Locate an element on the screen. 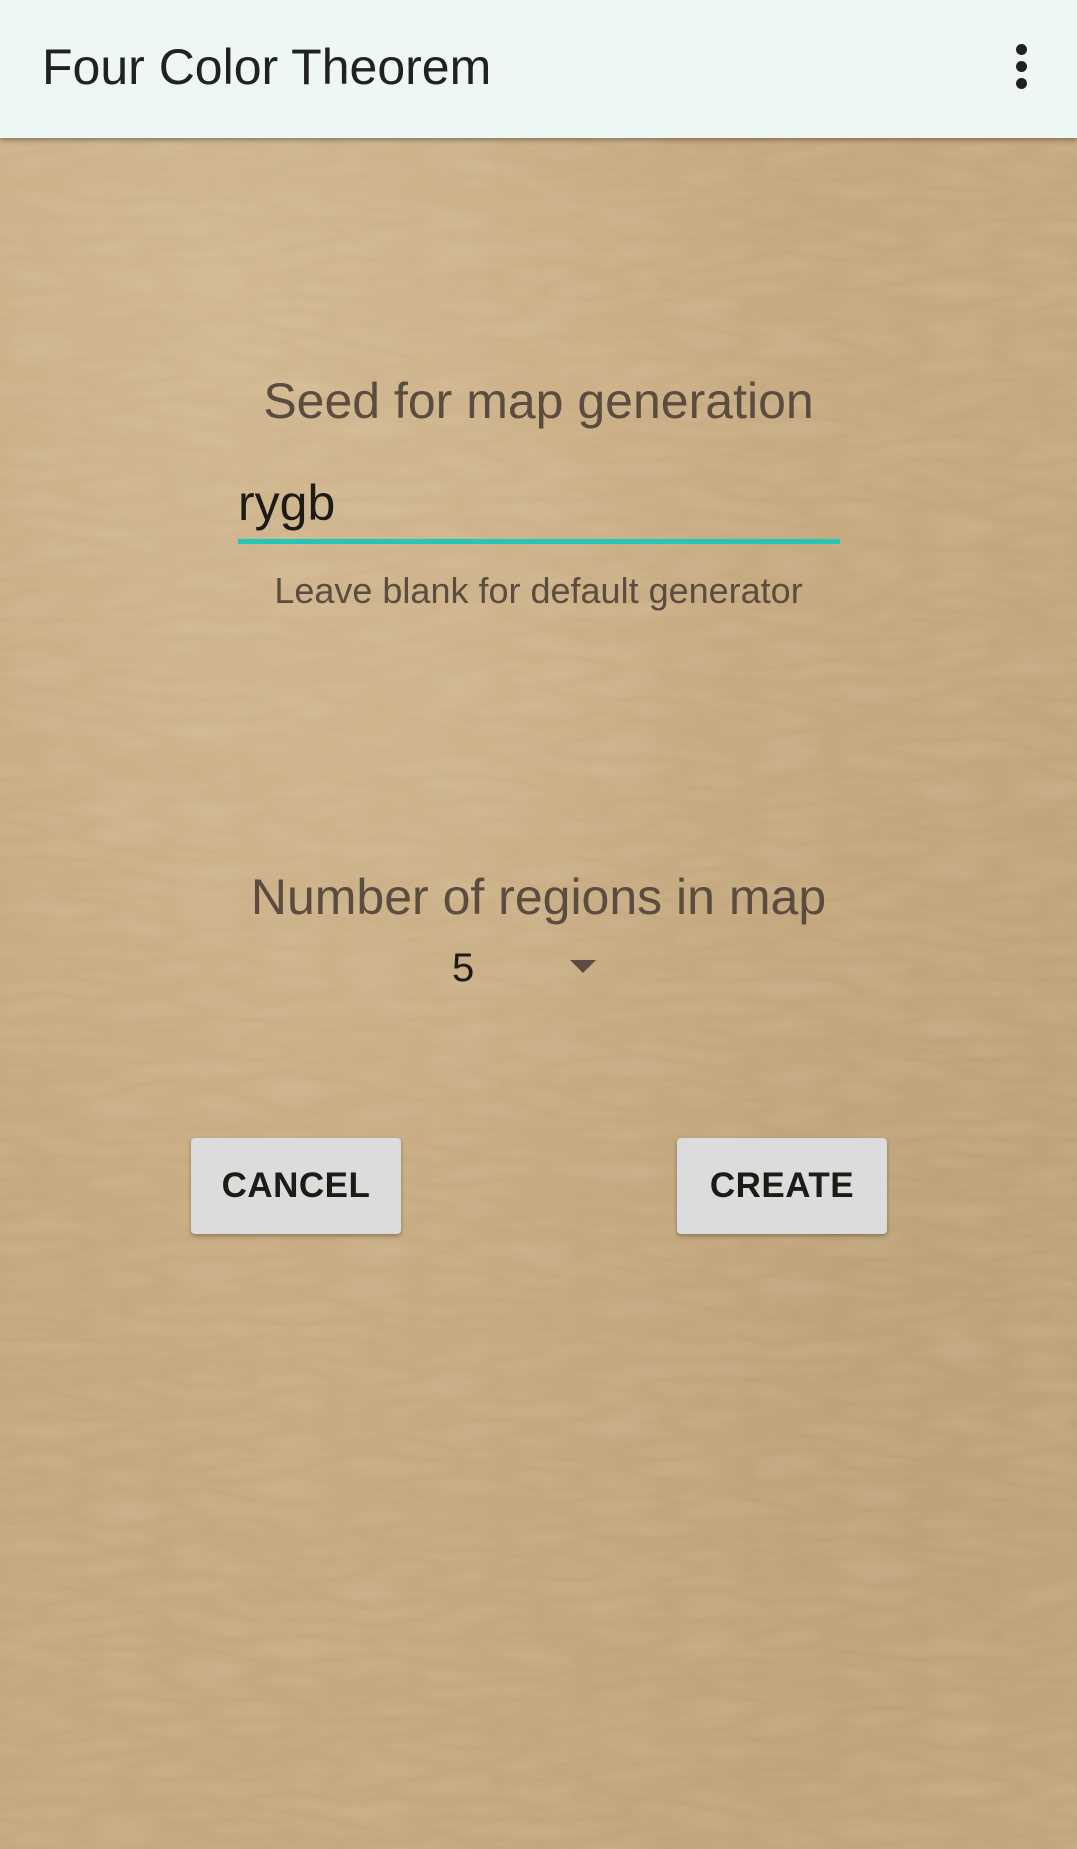 Image resolution: width=1077 pixels, height=1849 pixels. regions-spinner: 5 is located at coordinates (525, 966).